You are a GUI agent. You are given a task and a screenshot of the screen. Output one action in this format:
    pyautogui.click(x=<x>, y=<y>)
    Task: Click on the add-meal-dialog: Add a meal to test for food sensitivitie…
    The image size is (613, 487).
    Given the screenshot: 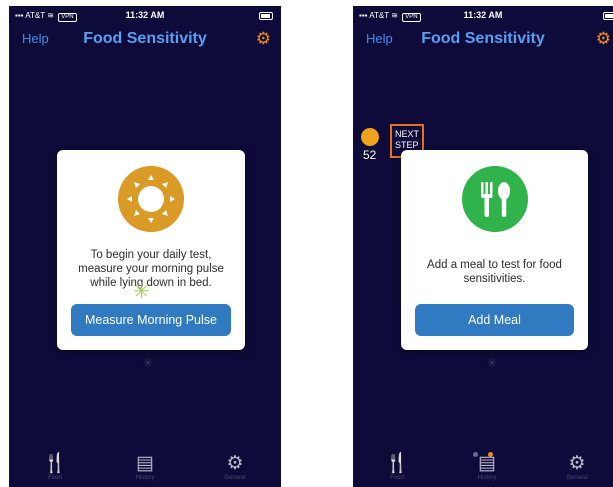 What is the action you would take?
    pyautogui.click(x=494, y=250)
    